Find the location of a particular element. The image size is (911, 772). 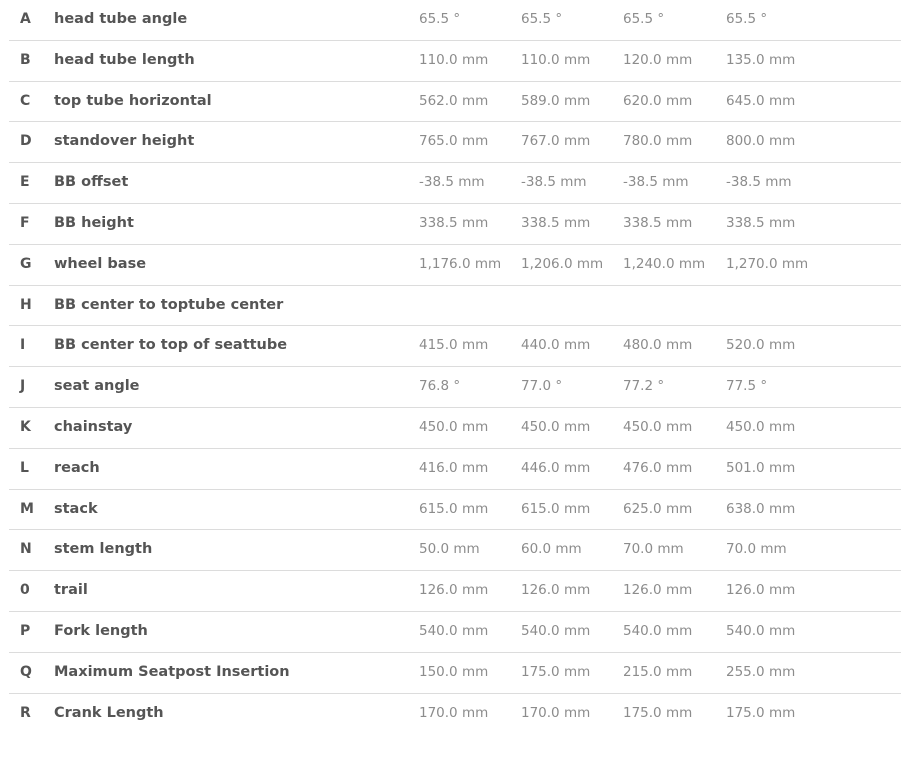

table-row: Jseat angle 76.8 ° 77.0 ° 77.2 ° 77.5 ° is located at coordinates (455, 387).